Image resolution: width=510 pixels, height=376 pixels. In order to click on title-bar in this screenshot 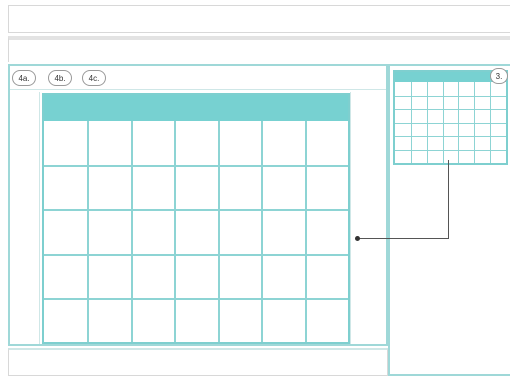, I will do `click(259, 19)`.